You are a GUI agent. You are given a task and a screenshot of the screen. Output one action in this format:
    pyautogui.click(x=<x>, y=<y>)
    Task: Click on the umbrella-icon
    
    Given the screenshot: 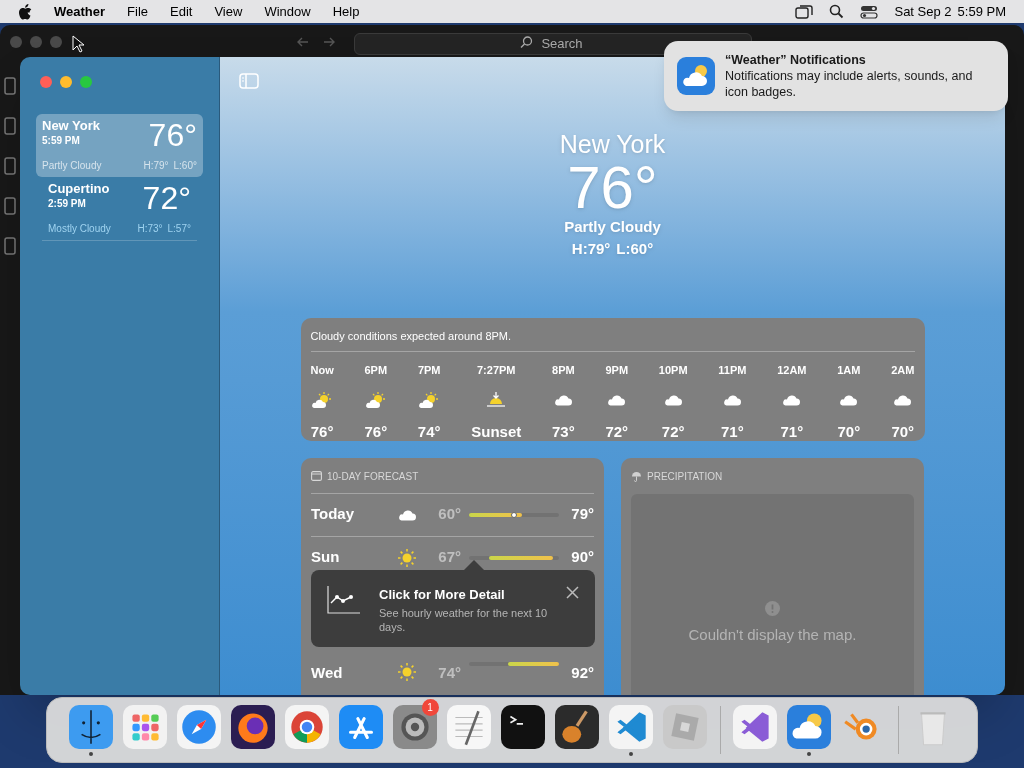 What is the action you would take?
    pyautogui.click(x=636, y=476)
    